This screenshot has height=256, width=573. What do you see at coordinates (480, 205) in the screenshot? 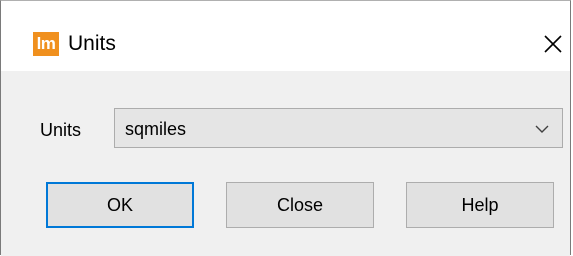
I see `help-button: Help` at bounding box center [480, 205].